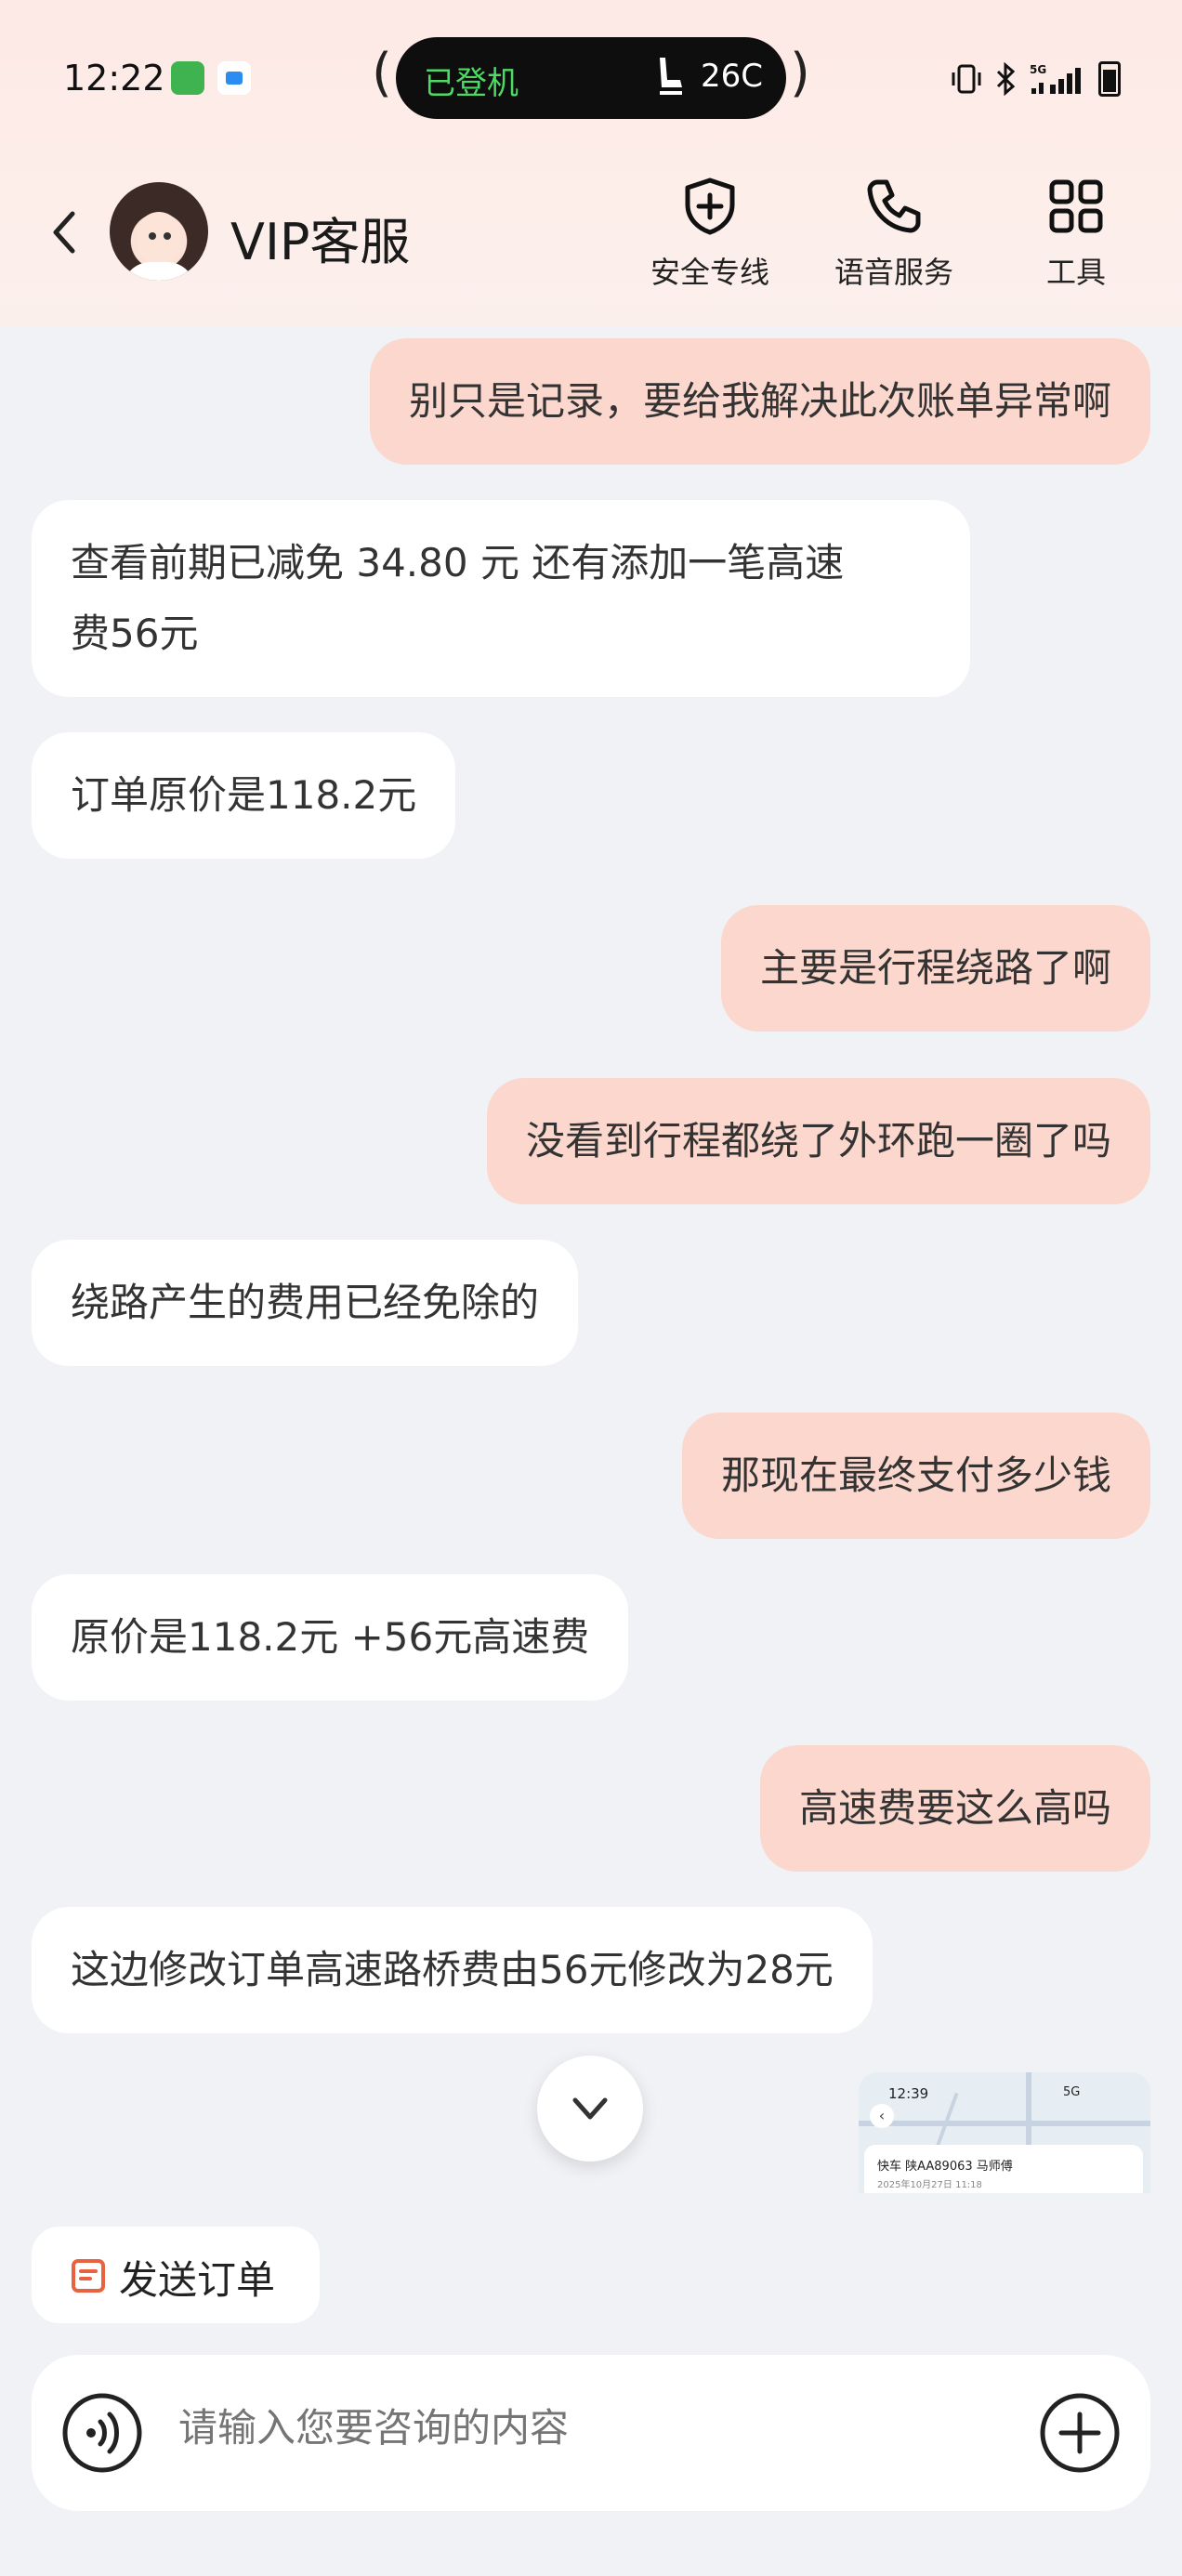  I want to click on thumbnail-back-icon: ‹, so click(882, 2116).